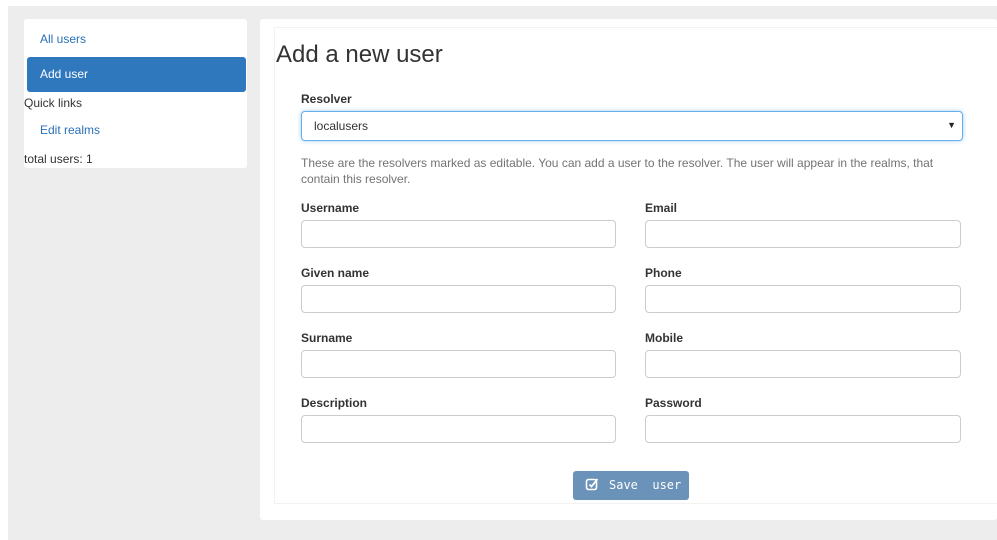 This screenshot has height=540, width=997. I want to click on email-label: Email, so click(661, 208).